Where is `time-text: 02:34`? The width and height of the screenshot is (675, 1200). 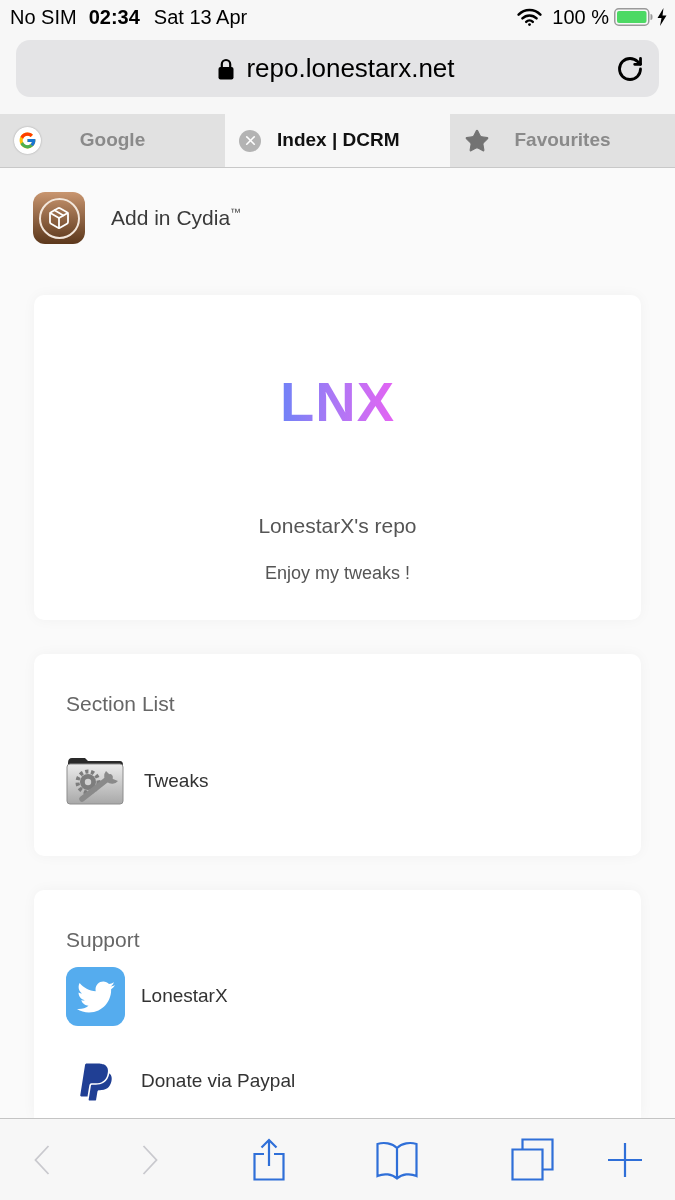
time-text: 02:34 is located at coordinates (114, 17).